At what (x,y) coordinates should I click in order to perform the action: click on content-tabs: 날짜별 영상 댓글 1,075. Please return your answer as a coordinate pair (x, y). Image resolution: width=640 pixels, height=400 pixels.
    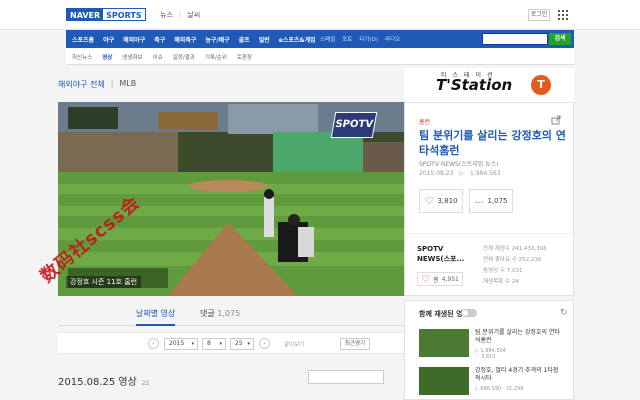
    Looking at the image, I should click on (231, 316).